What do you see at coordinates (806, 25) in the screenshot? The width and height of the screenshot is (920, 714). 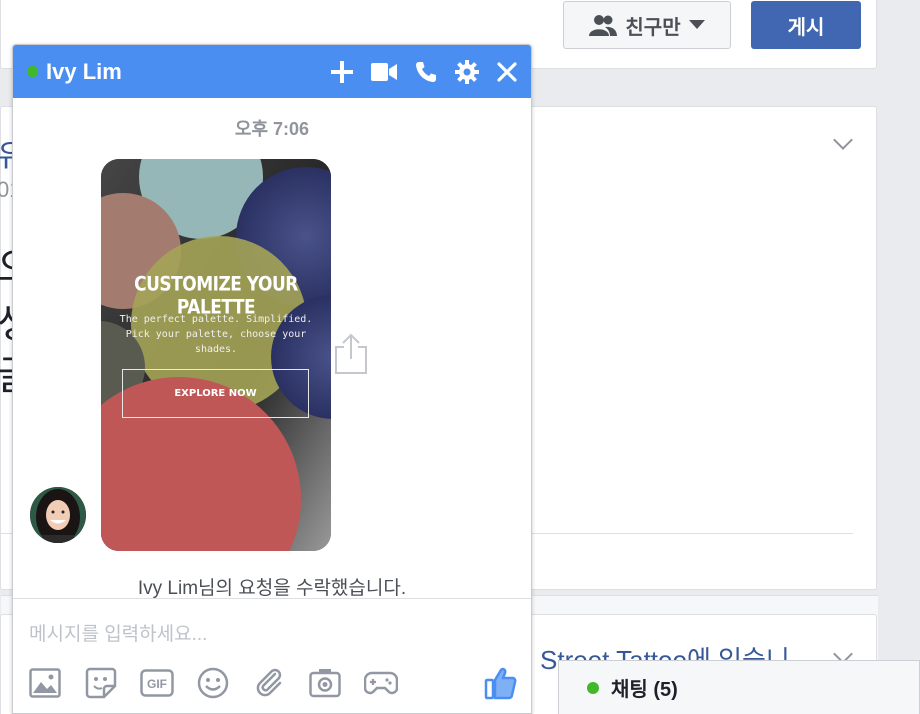 I see `post-button: 게시` at bounding box center [806, 25].